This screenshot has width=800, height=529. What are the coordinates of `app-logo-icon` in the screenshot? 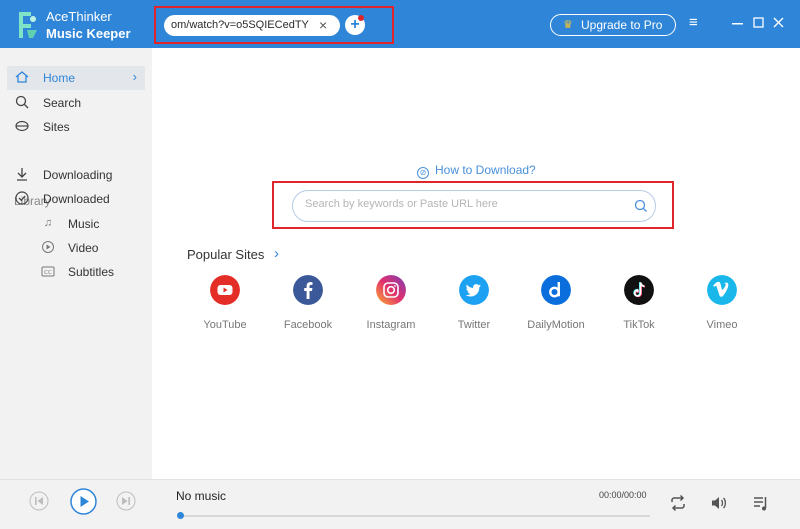 It's located at (28, 25).